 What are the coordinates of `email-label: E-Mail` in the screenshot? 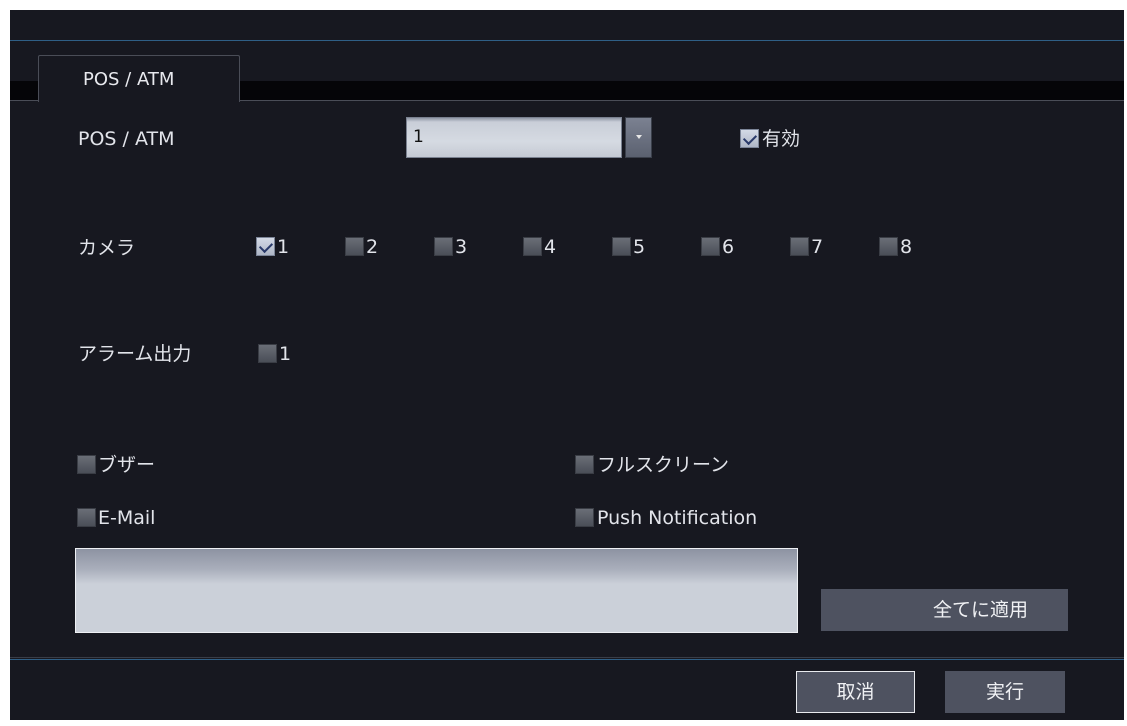 It's located at (127, 518).